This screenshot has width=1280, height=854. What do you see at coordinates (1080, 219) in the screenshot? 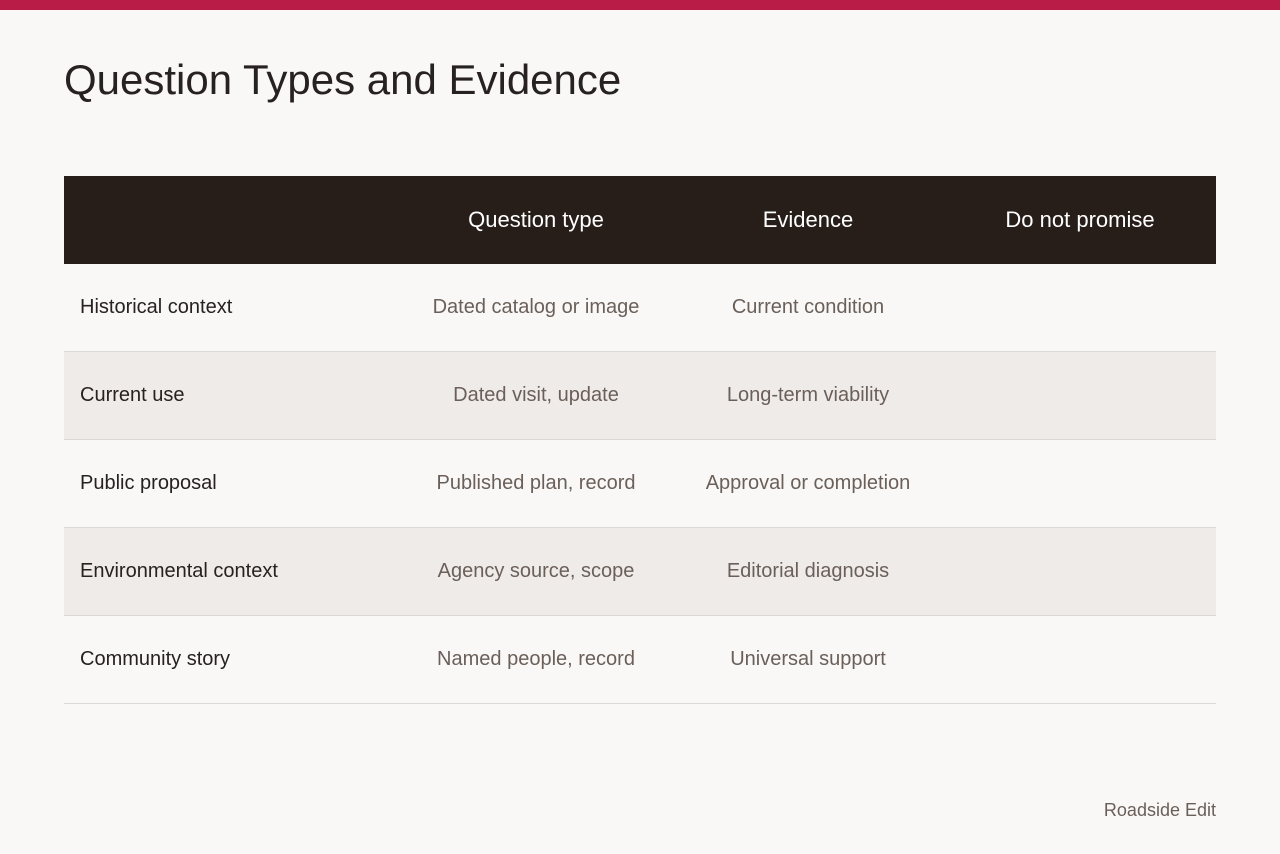
I see `column-header-do-not-promise: Do not promise` at bounding box center [1080, 219].